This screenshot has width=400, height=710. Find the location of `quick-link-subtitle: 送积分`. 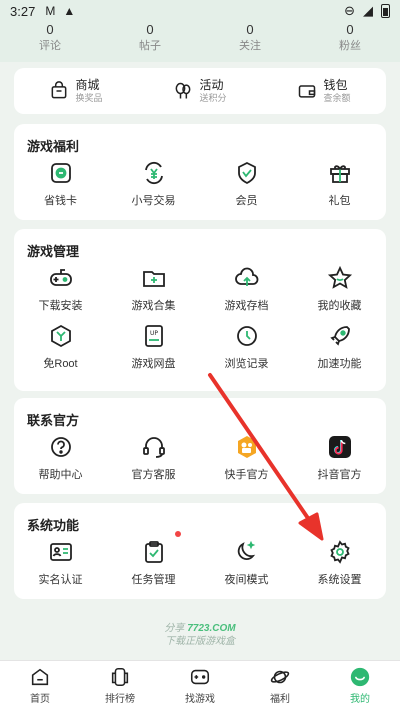

quick-link-subtitle: 送积分 is located at coordinates (213, 98).